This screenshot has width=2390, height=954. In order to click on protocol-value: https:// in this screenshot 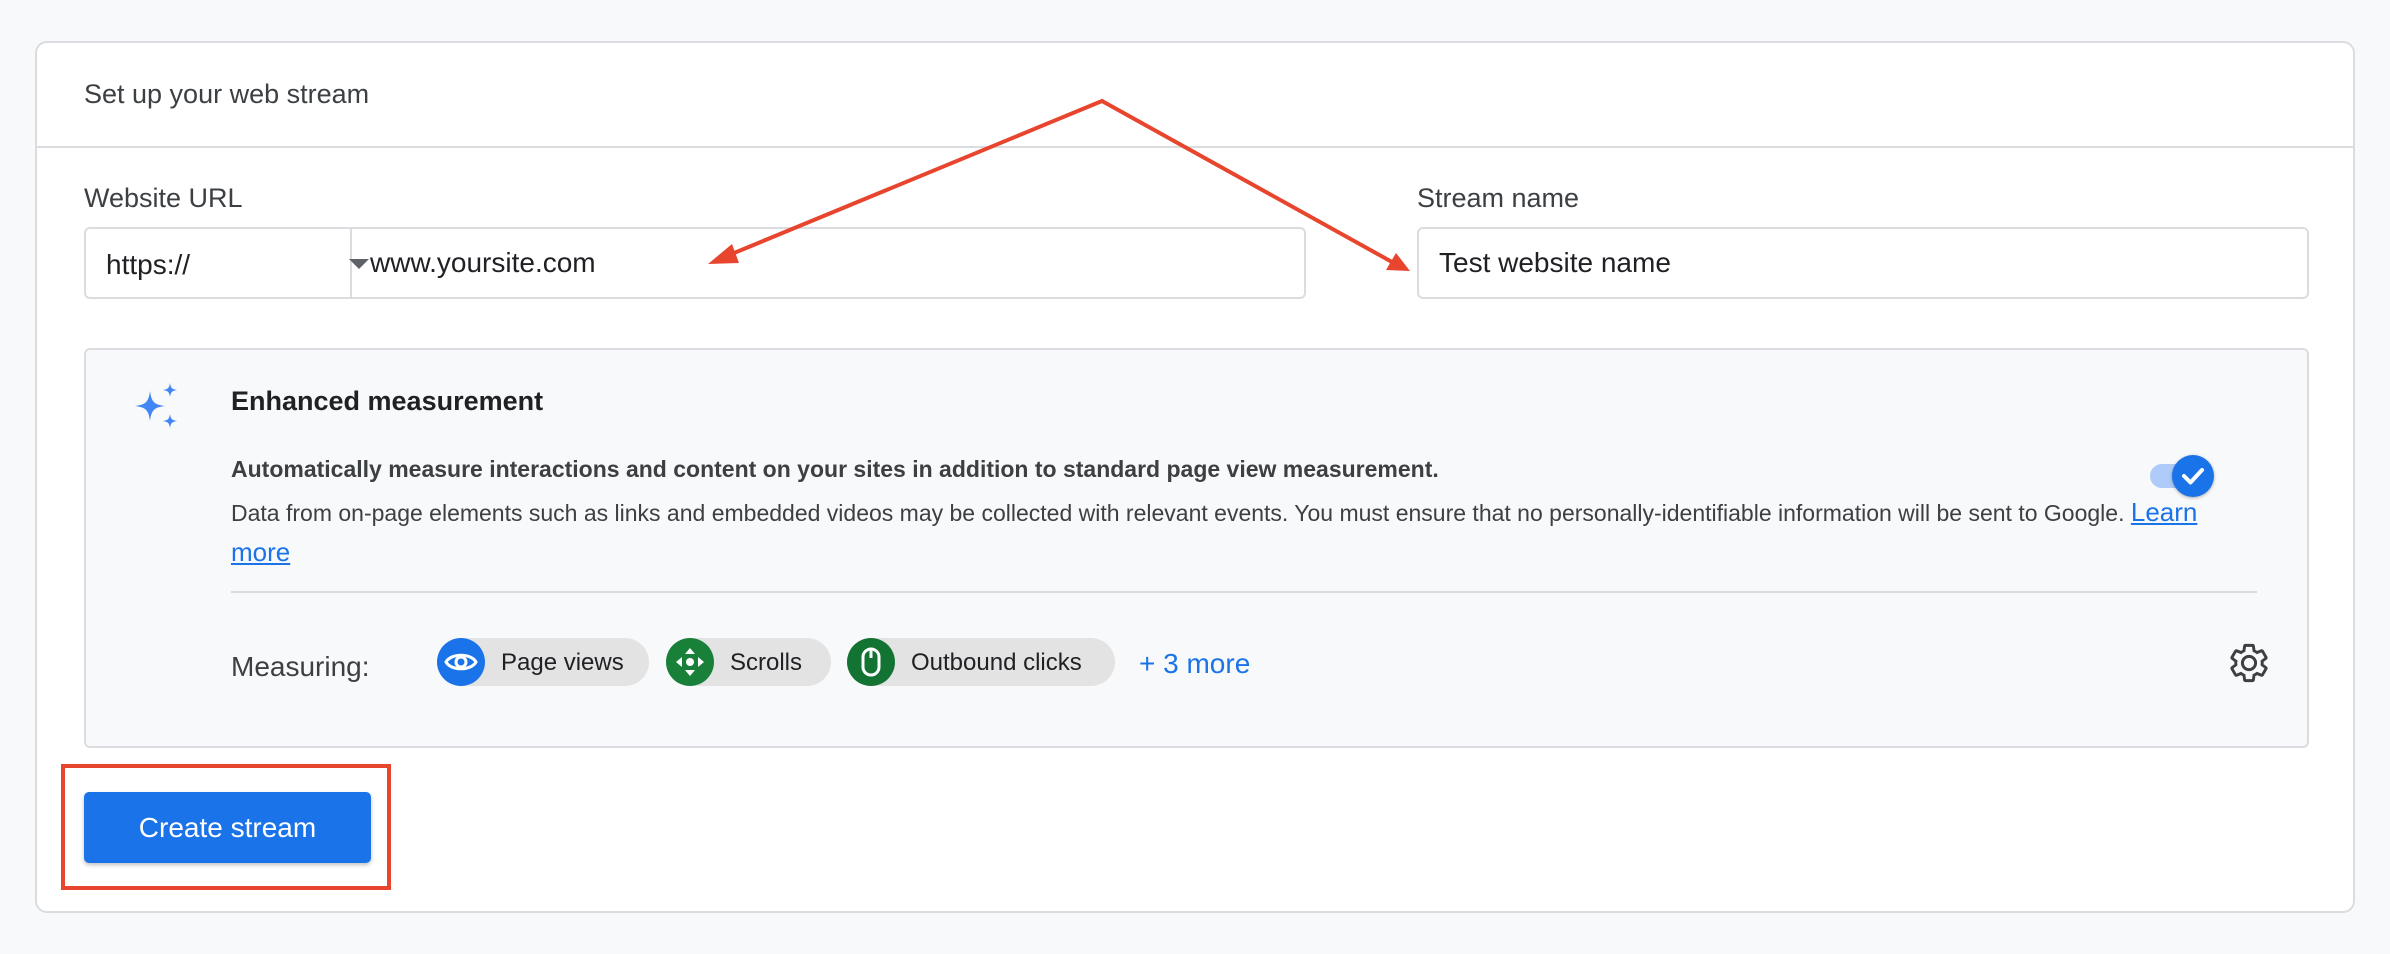, I will do `click(148, 264)`.